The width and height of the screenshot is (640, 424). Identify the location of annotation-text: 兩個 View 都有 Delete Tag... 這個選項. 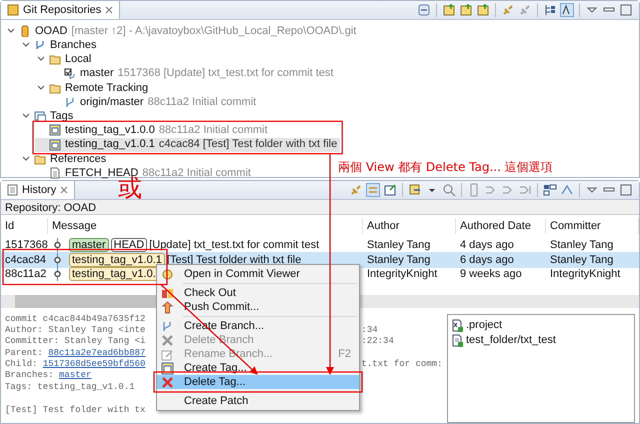
(445, 167).